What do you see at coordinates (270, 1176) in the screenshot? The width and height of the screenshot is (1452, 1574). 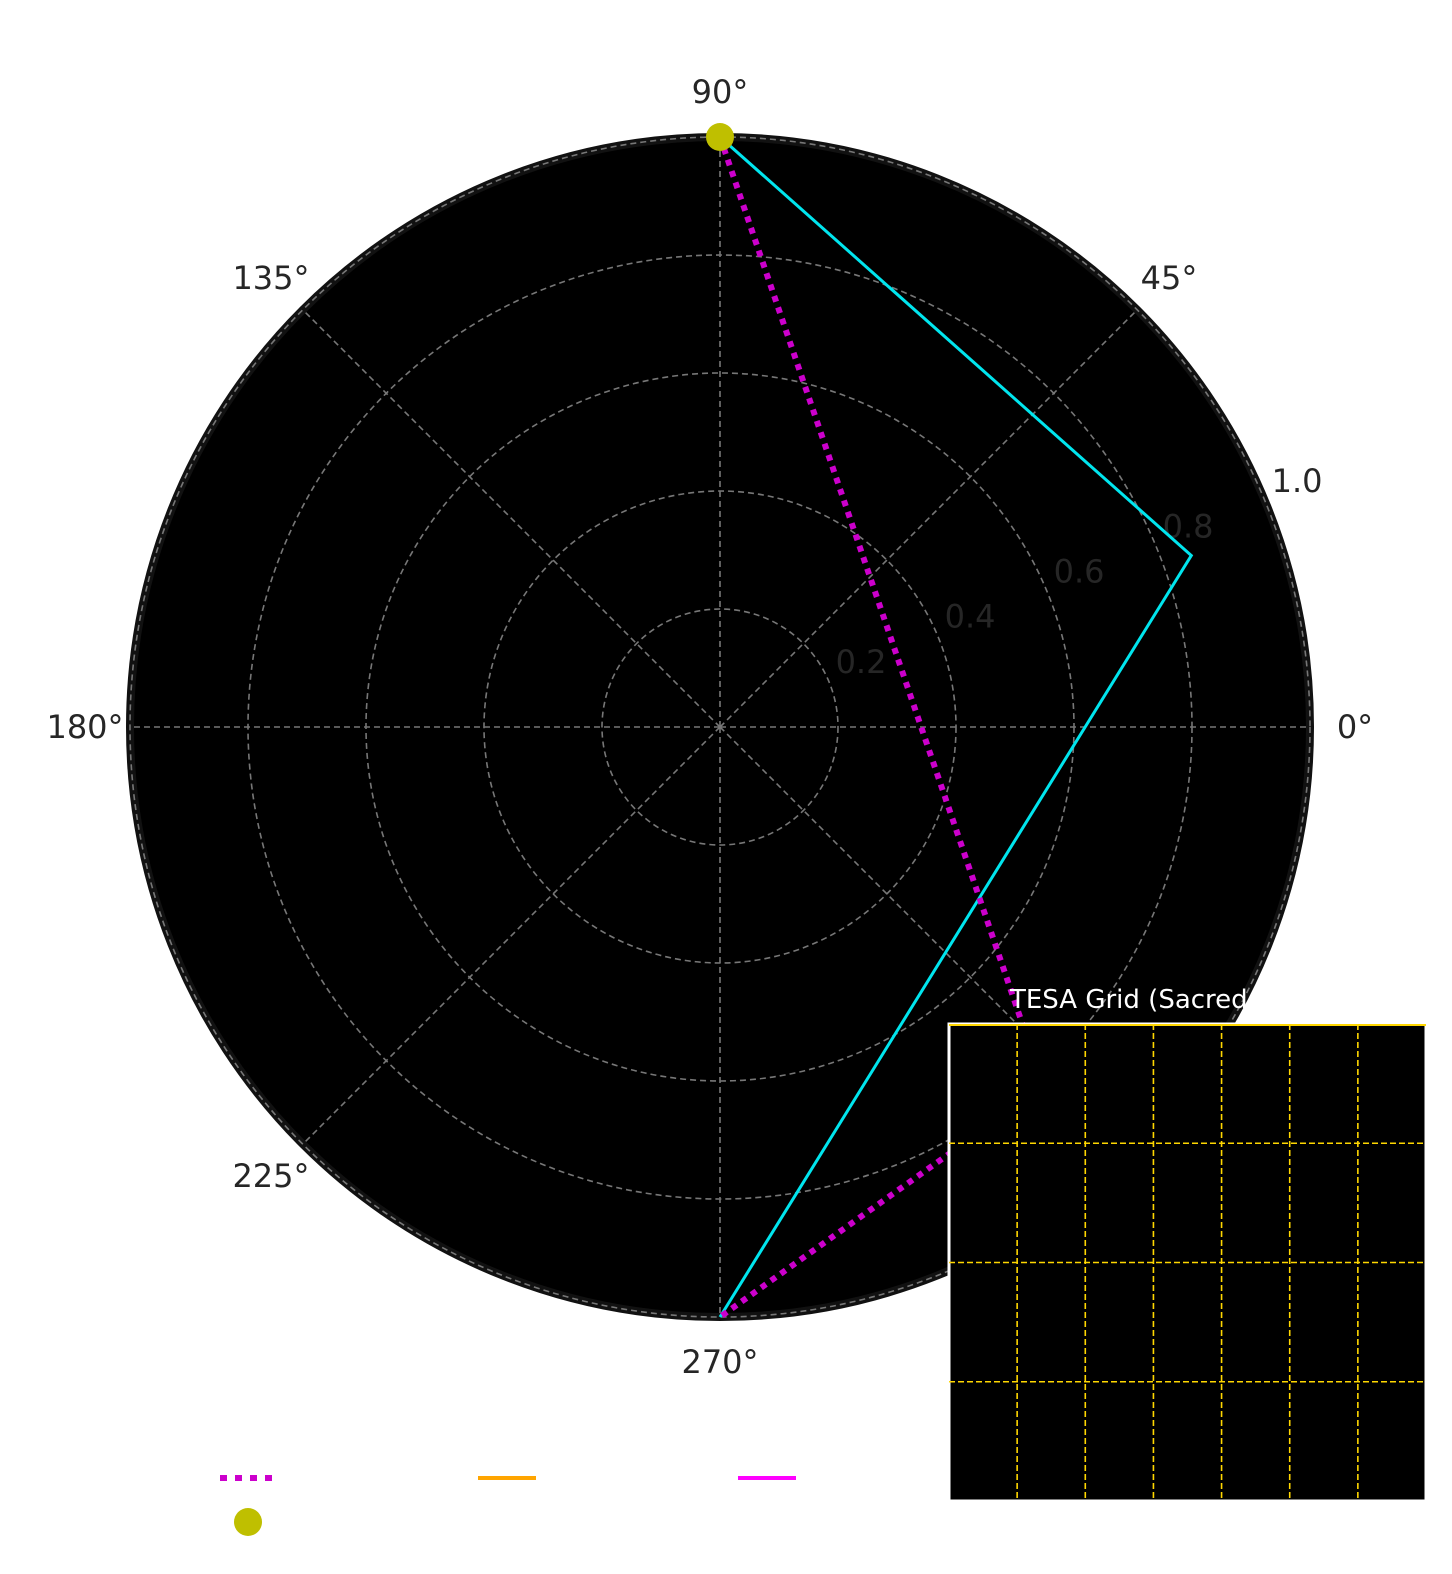 I see `theta-tick-label: 225°` at bounding box center [270, 1176].